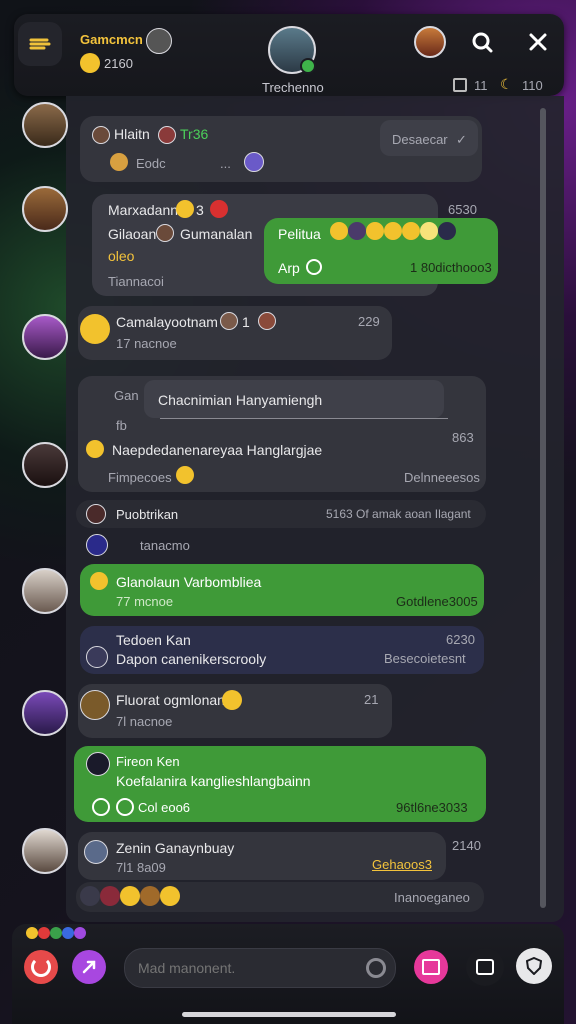 This screenshot has height=1024, width=576. Describe the element at coordinates (175, 848) in the screenshot. I see `message-sender: Zenin Ganaynbuay` at that location.